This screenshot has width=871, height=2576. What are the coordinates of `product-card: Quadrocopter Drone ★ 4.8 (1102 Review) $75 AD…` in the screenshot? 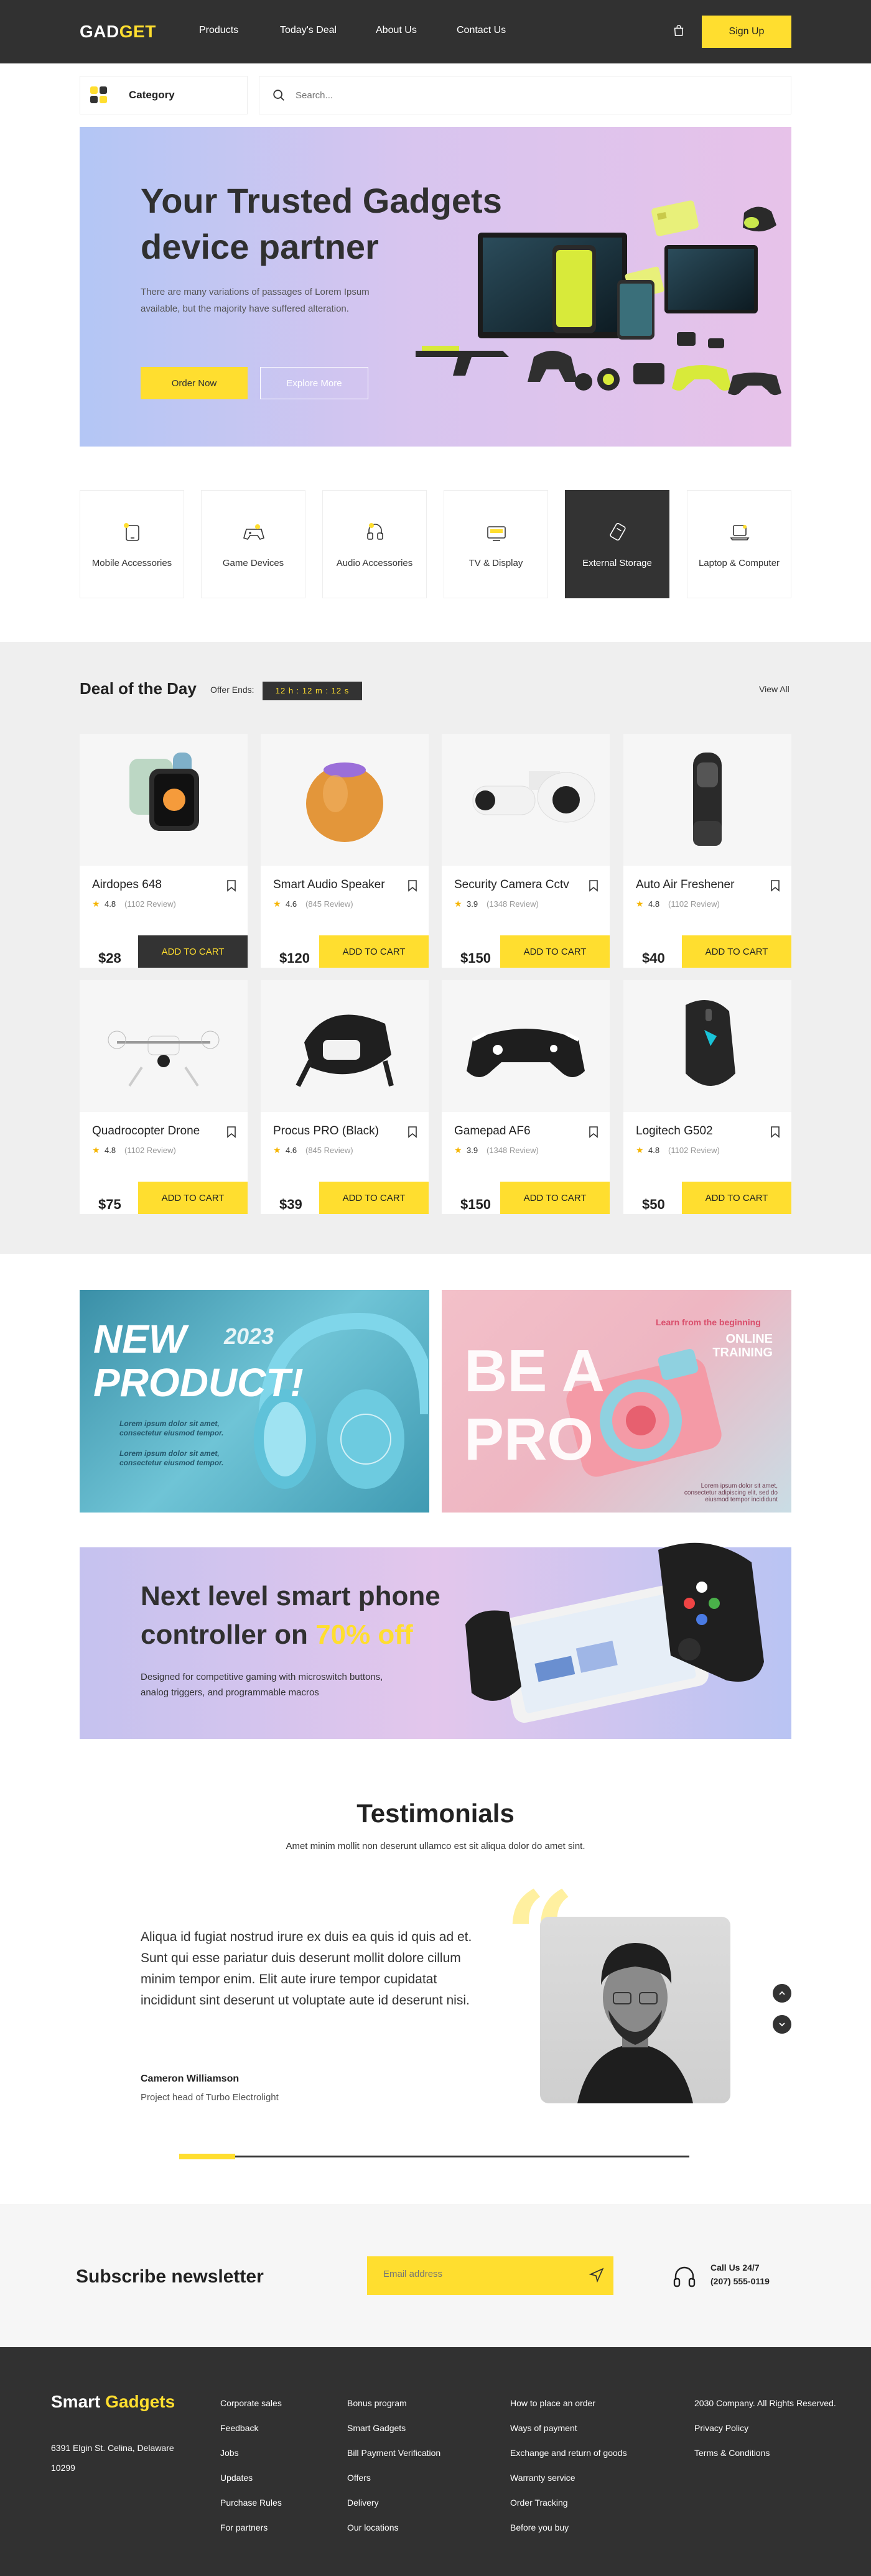 It's located at (164, 1097).